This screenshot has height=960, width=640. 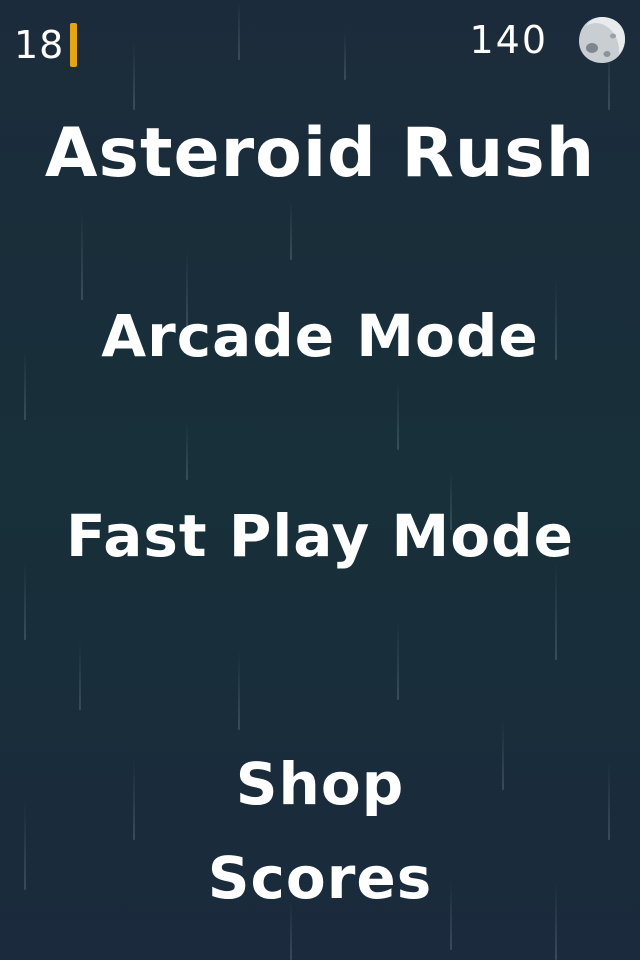 What do you see at coordinates (602, 40) in the screenshot?
I see `asteroid-icon` at bounding box center [602, 40].